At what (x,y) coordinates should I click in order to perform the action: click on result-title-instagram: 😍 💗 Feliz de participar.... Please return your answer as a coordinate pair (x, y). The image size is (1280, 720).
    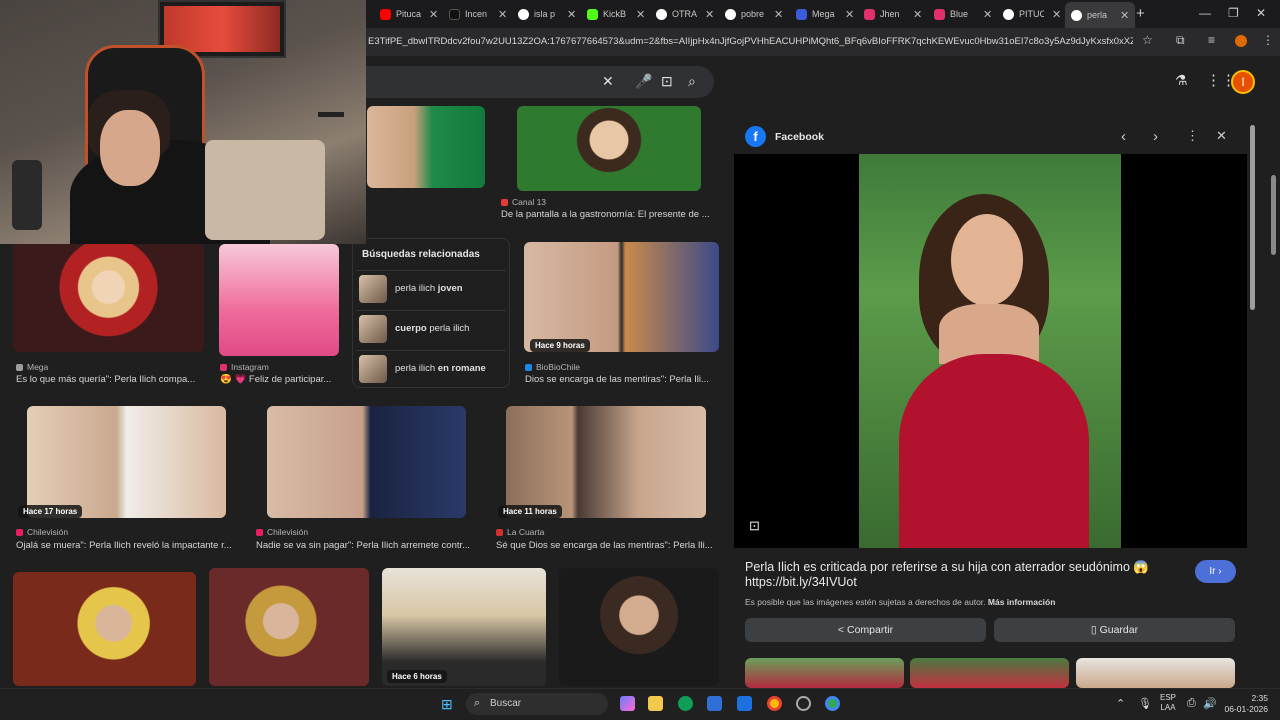
    Looking at the image, I should click on (280, 379).